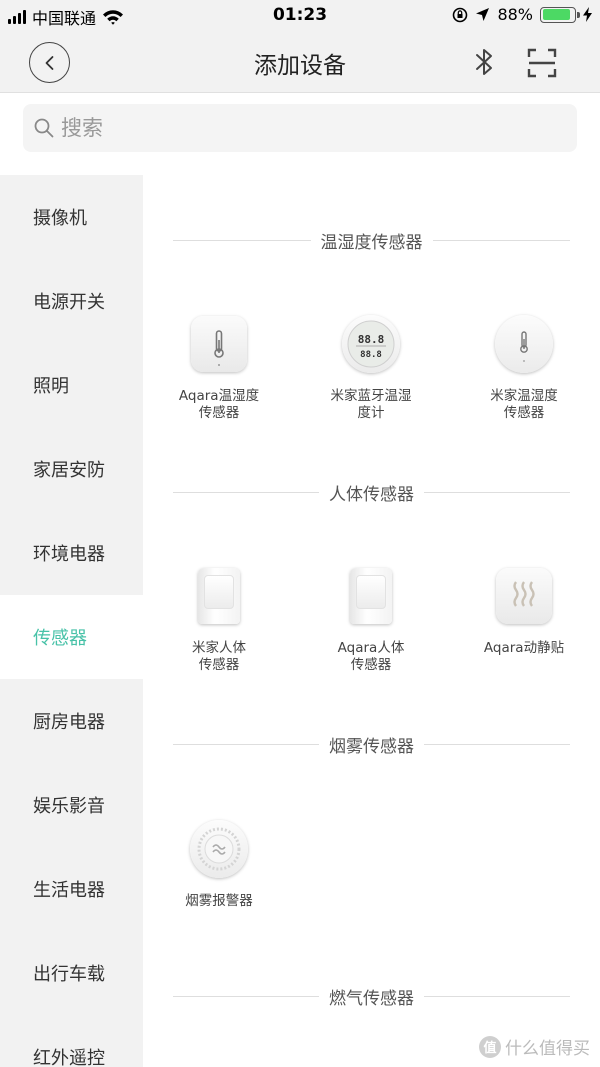  What do you see at coordinates (71, 721) in the screenshot?
I see `sidebar-item-kitchen: 厨房电器` at bounding box center [71, 721].